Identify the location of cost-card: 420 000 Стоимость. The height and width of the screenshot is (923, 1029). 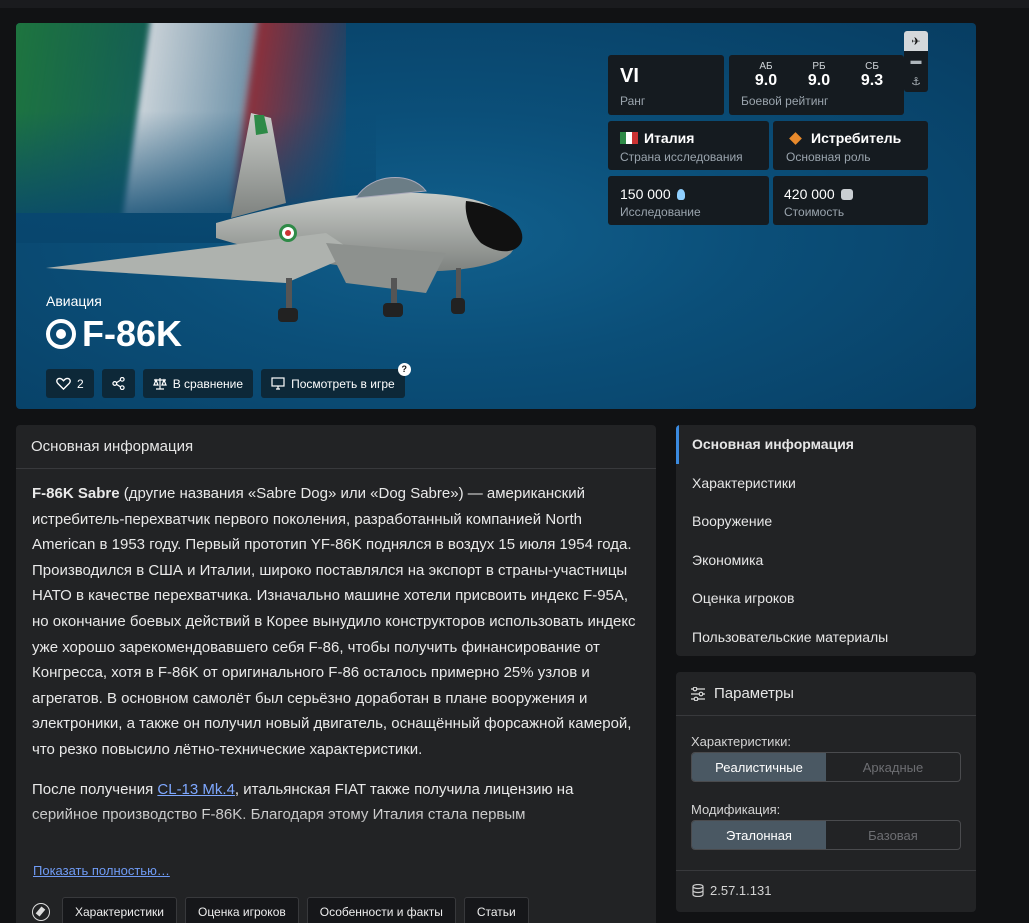
(850, 200).